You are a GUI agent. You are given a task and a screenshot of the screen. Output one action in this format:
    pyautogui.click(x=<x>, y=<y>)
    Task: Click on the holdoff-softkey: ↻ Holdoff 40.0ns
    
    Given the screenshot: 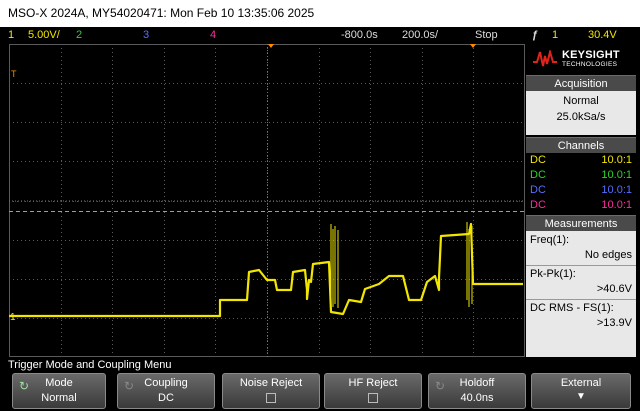 What is the action you would take?
    pyautogui.click(x=477, y=391)
    